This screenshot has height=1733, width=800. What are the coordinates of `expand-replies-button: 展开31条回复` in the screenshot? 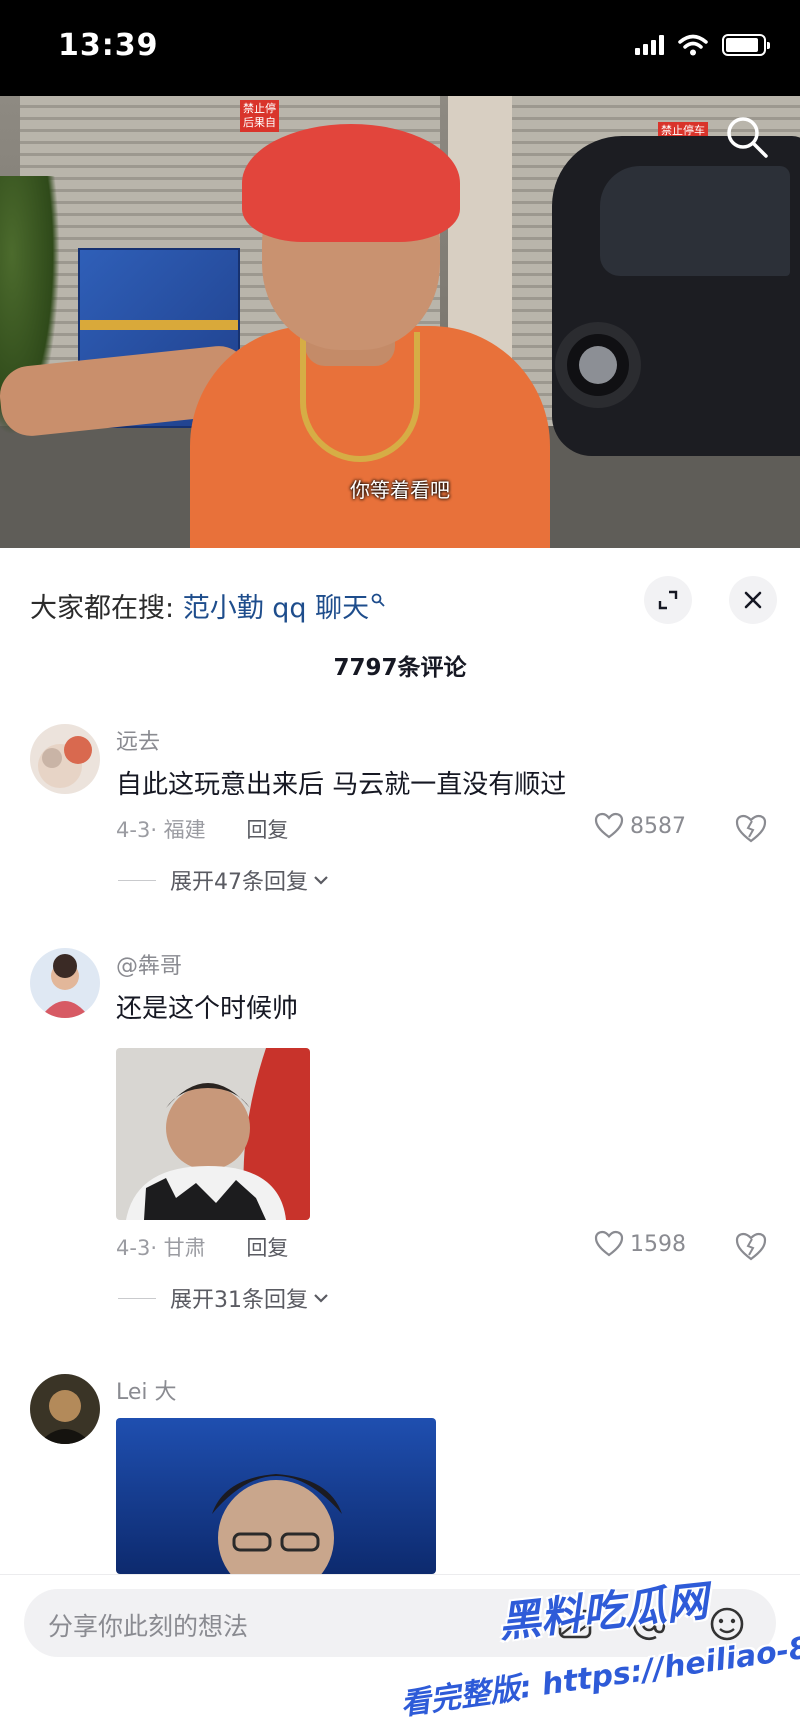 It's located at (224, 1298).